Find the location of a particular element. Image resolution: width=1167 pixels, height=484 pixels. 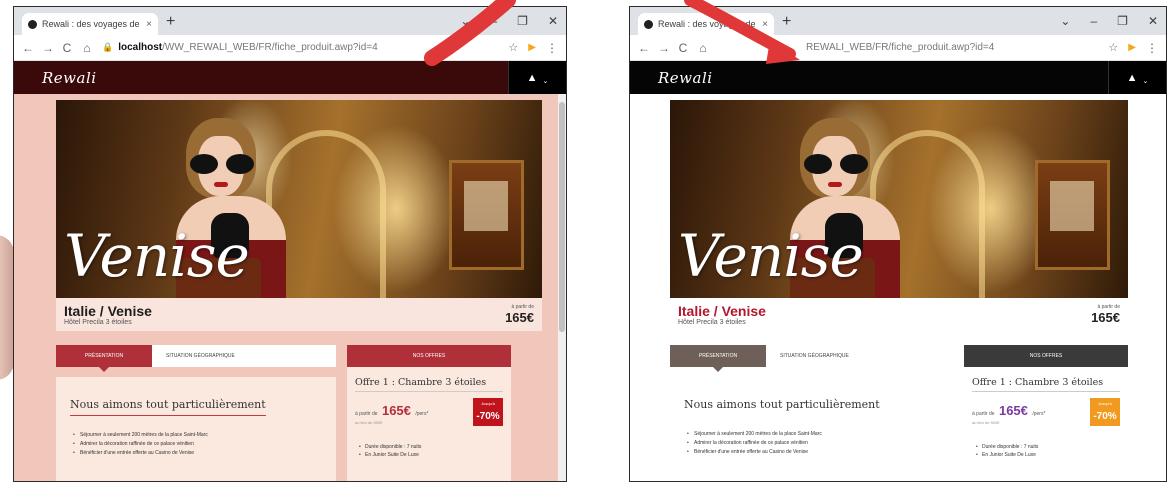

url-path: /WW_REWALI_WEB/FR/fiche_produit.awp?id=4 is located at coordinates (270, 47).